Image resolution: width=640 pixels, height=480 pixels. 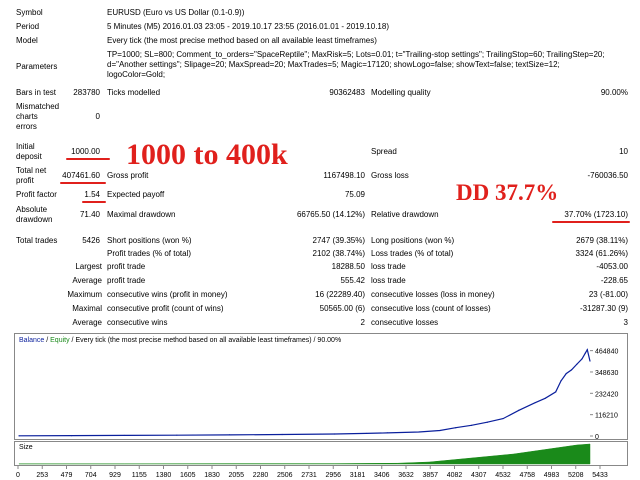 What do you see at coordinates (167, 294) in the screenshot?
I see `max-cons-wins-label: consecutive wins (profit in money)` at bounding box center [167, 294].